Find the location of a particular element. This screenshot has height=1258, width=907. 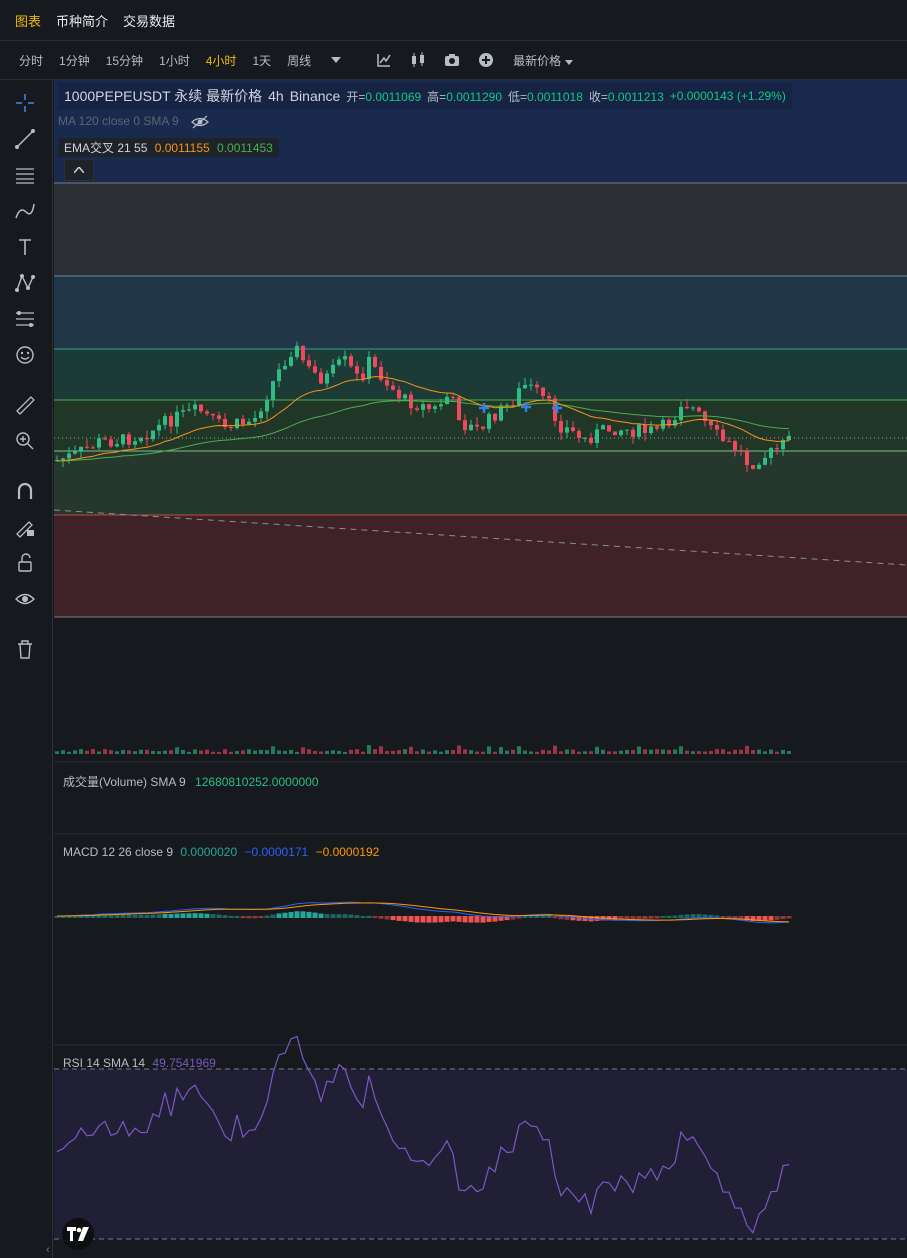

chart-toolbar: 分时 1分钟 15分钟 1小时 4小时 1天 周线 最新价格 is located at coordinates (453, 60).